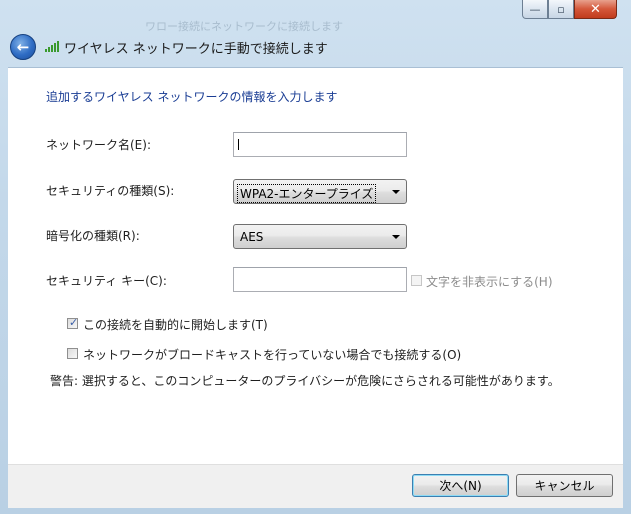 Image resolution: width=631 pixels, height=514 pixels. What do you see at coordinates (320, 236) in the screenshot?
I see `encryption-type-select: AES` at bounding box center [320, 236].